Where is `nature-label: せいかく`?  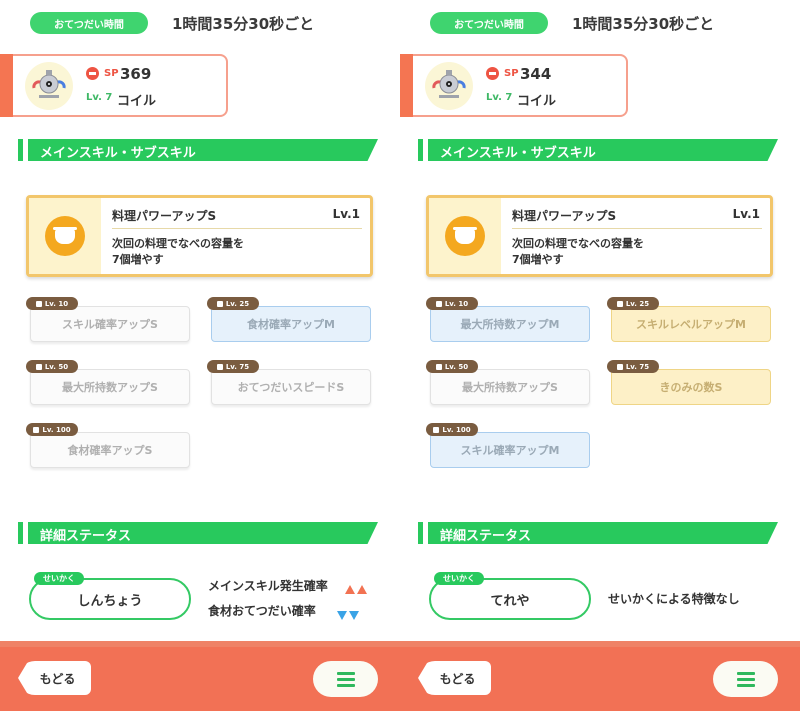 nature-label: せいかく is located at coordinates (59, 578).